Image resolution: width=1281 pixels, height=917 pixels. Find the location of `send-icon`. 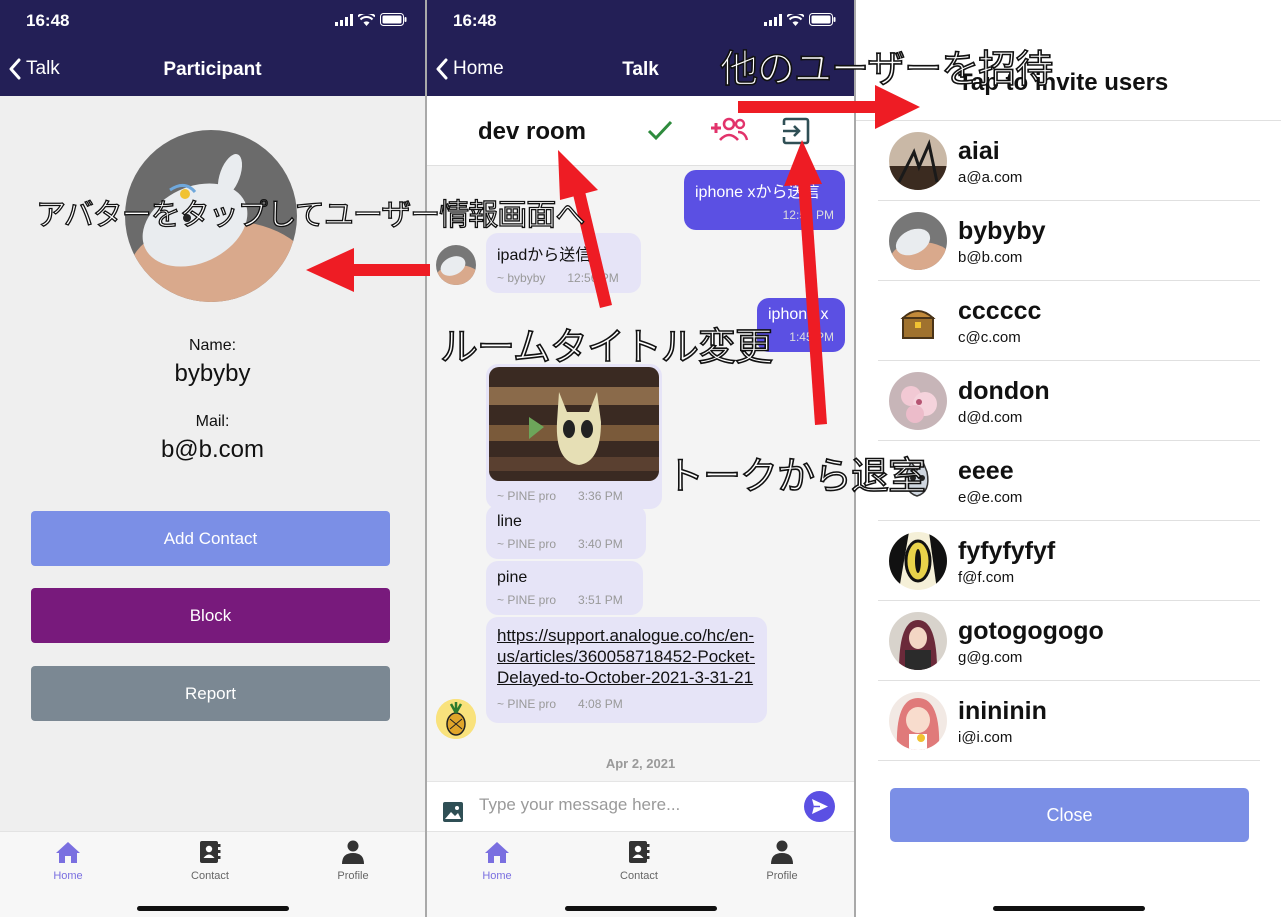

send-icon is located at coordinates (819, 806).